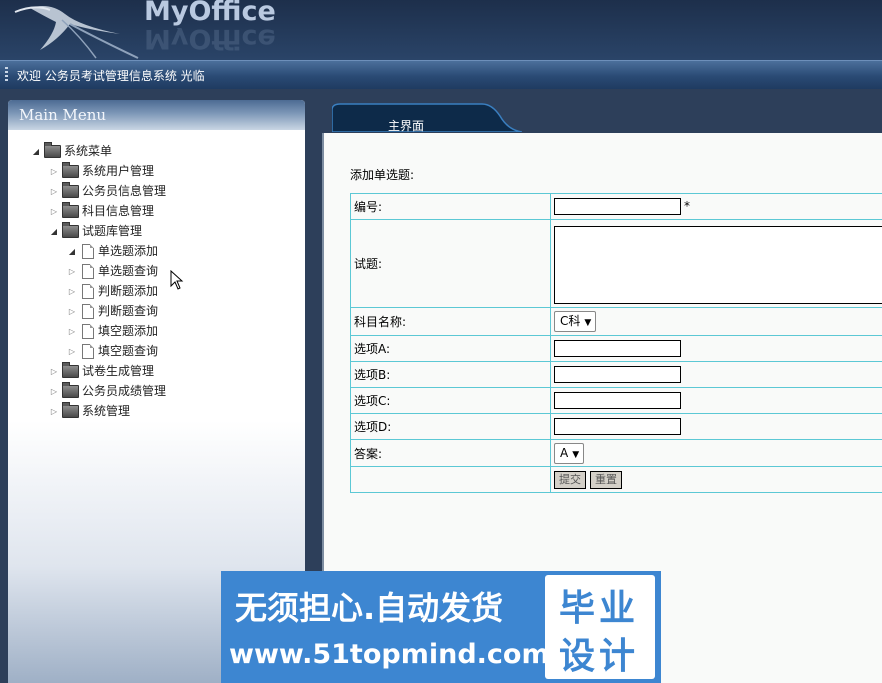  I want to click on welcome-text: 欢迎 公务员考试管理信息系统 光临, so click(111, 76).